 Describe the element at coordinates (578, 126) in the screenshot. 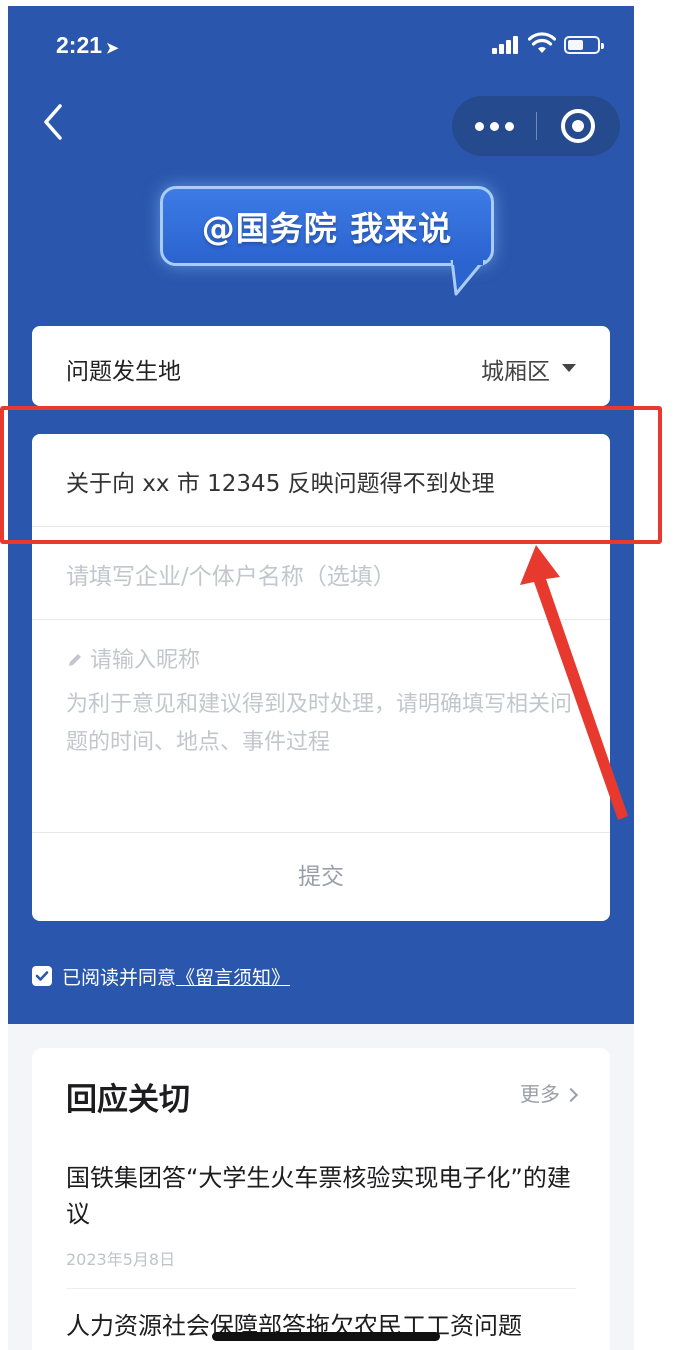

I see `target-circle-icon` at that location.